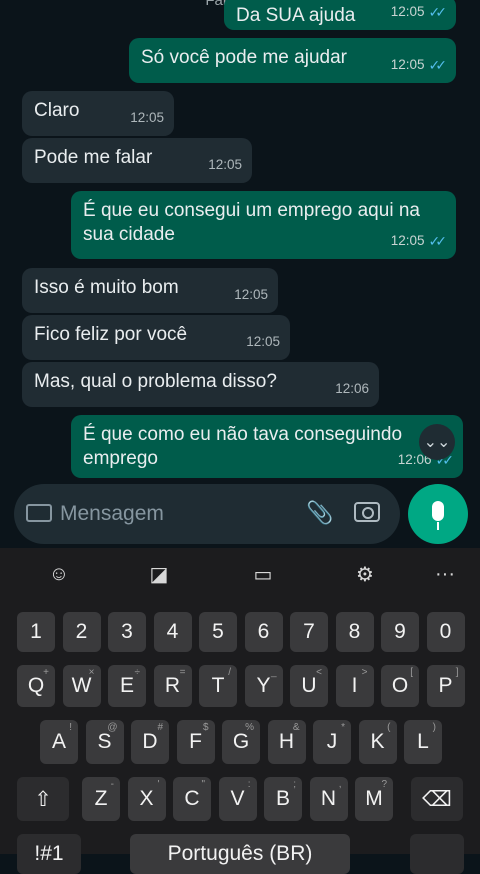  I want to click on key-h: H &, so click(286, 742).